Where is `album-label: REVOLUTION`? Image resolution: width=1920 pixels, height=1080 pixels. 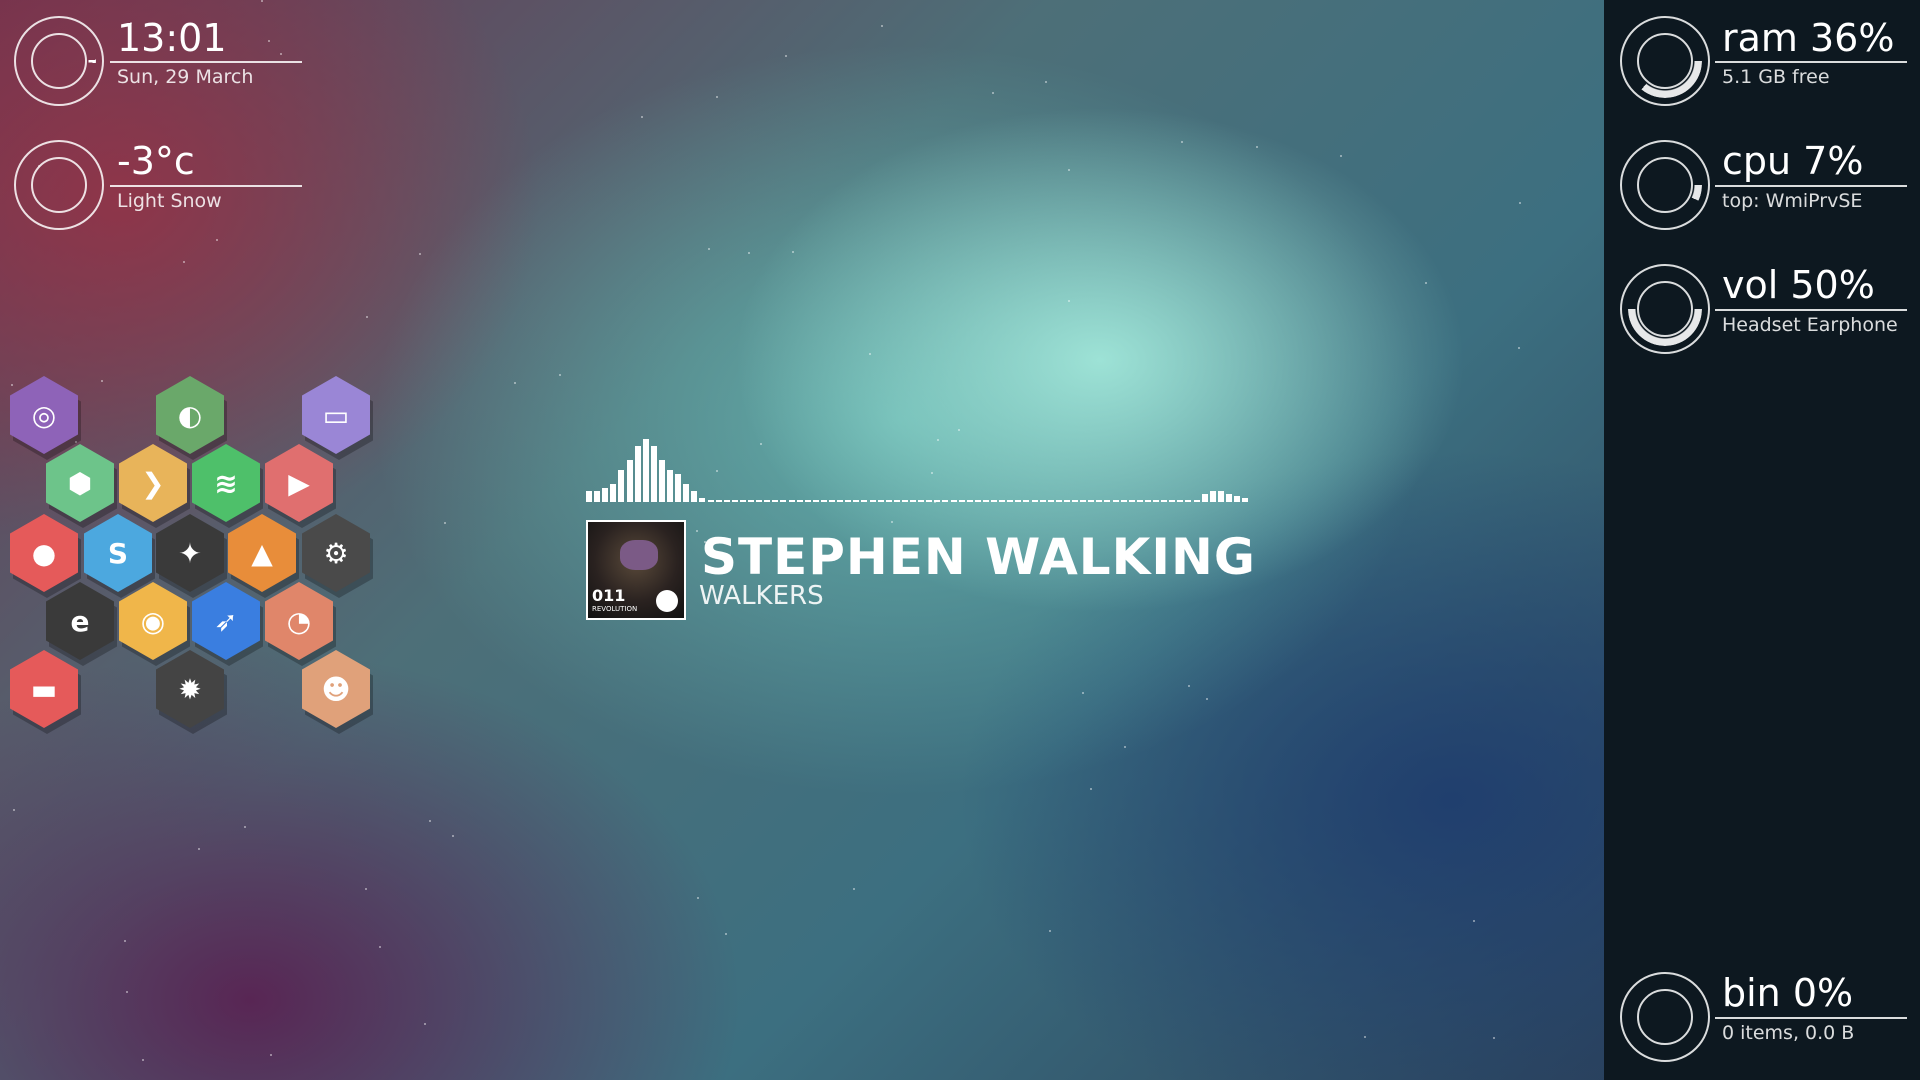 album-label: REVOLUTION is located at coordinates (615, 609).